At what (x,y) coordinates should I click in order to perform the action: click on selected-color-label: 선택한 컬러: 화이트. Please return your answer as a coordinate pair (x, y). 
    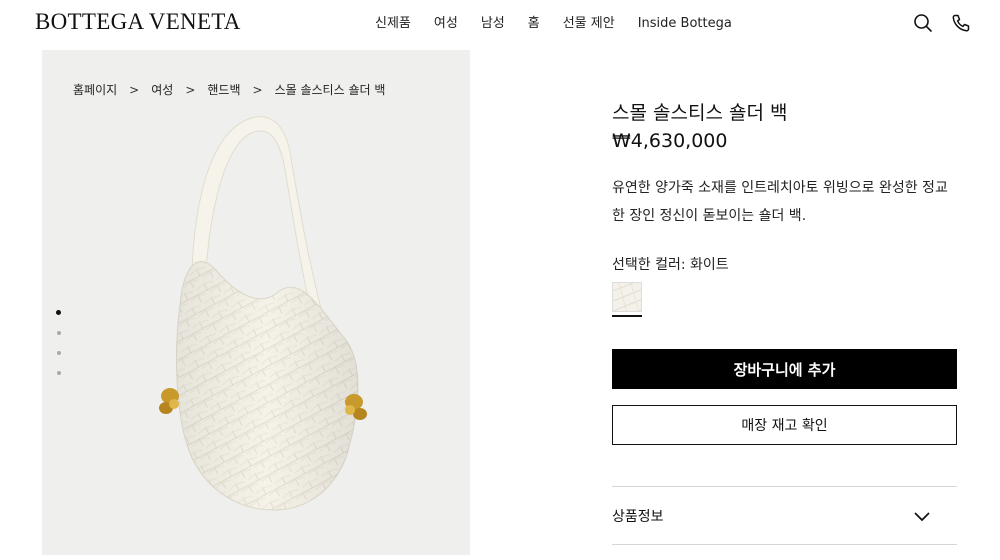
    Looking at the image, I should click on (670, 265).